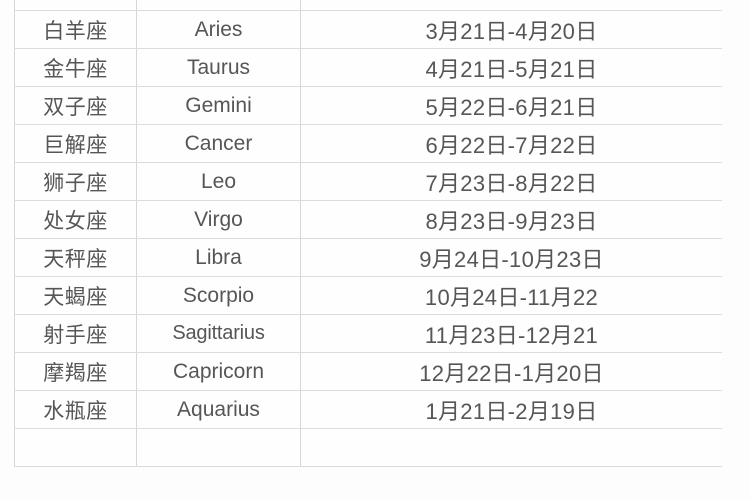 The image size is (750, 500). I want to click on cell-chinese-name: 处女座, so click(75, 219).